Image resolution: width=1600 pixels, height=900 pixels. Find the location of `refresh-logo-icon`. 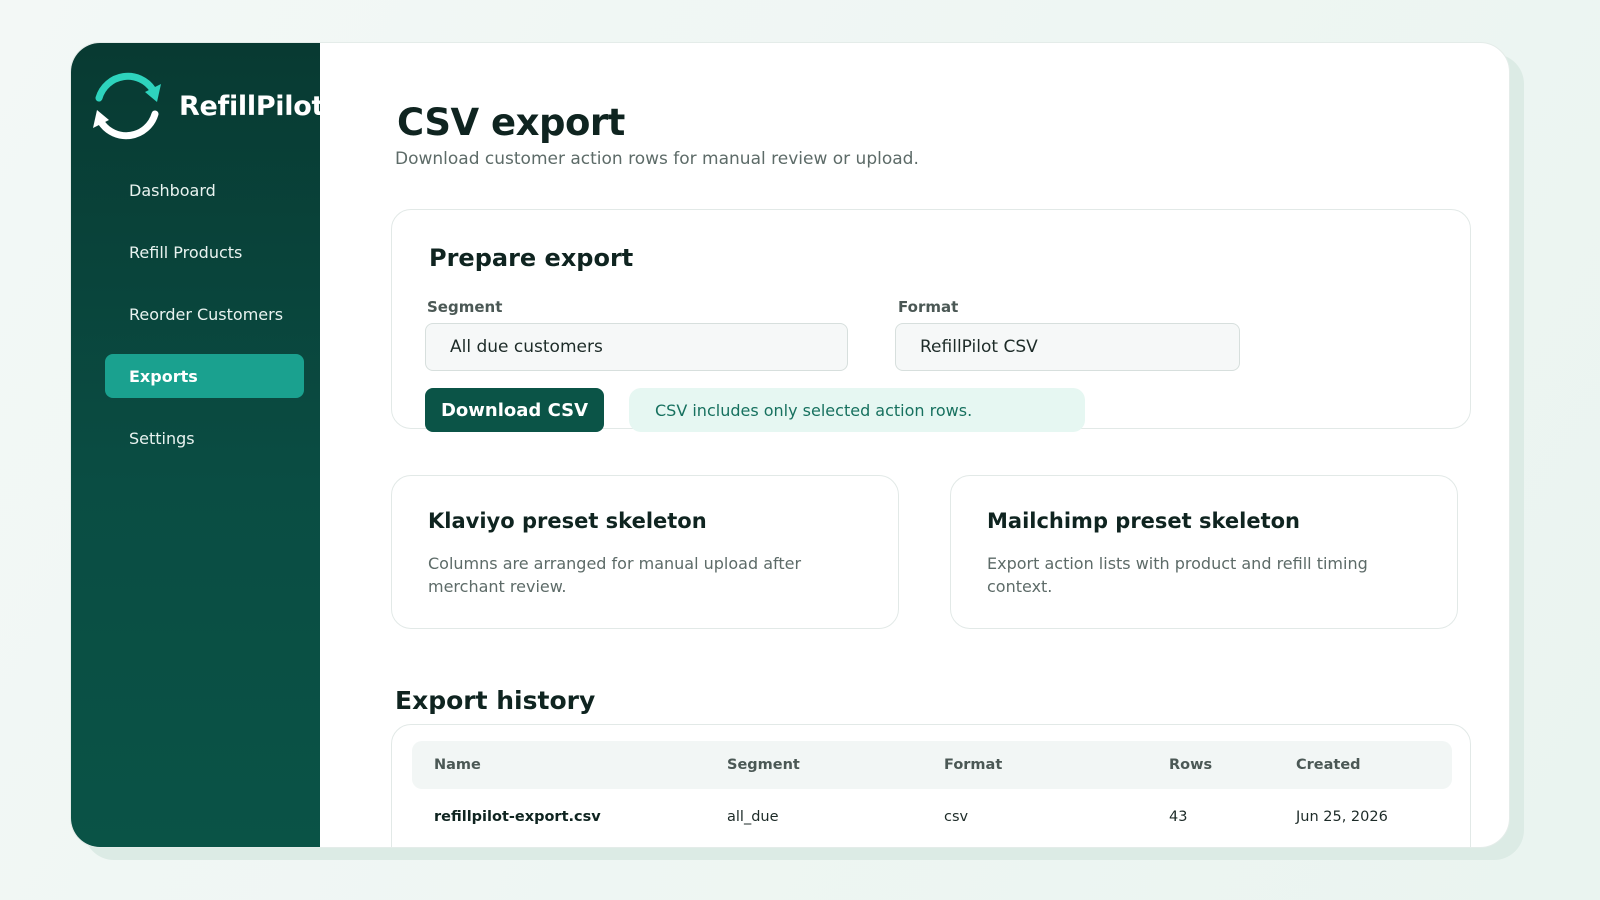

refresh-logo-icon is located at coordinates (127, 106).